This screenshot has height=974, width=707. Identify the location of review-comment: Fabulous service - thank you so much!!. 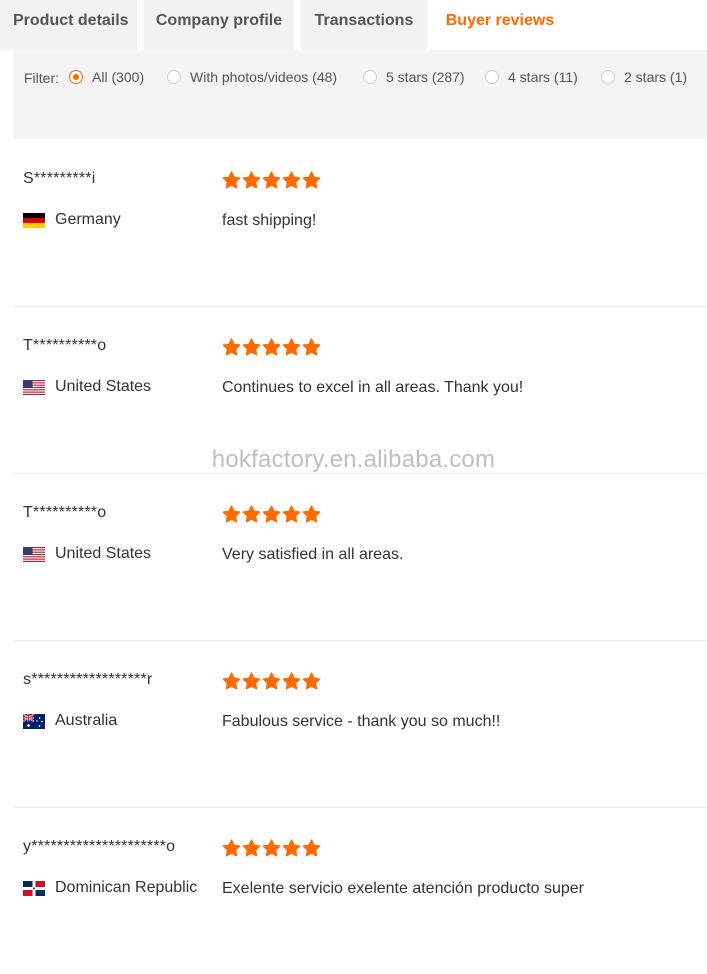
(361, 721).